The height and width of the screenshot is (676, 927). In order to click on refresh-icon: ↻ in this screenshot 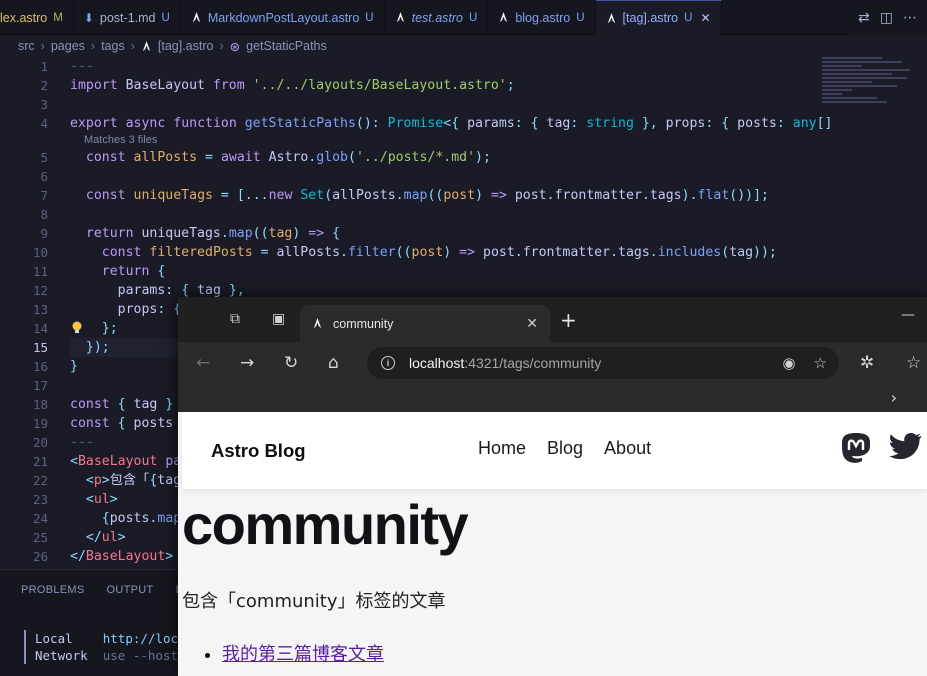, I will do `click(291, 363)`.